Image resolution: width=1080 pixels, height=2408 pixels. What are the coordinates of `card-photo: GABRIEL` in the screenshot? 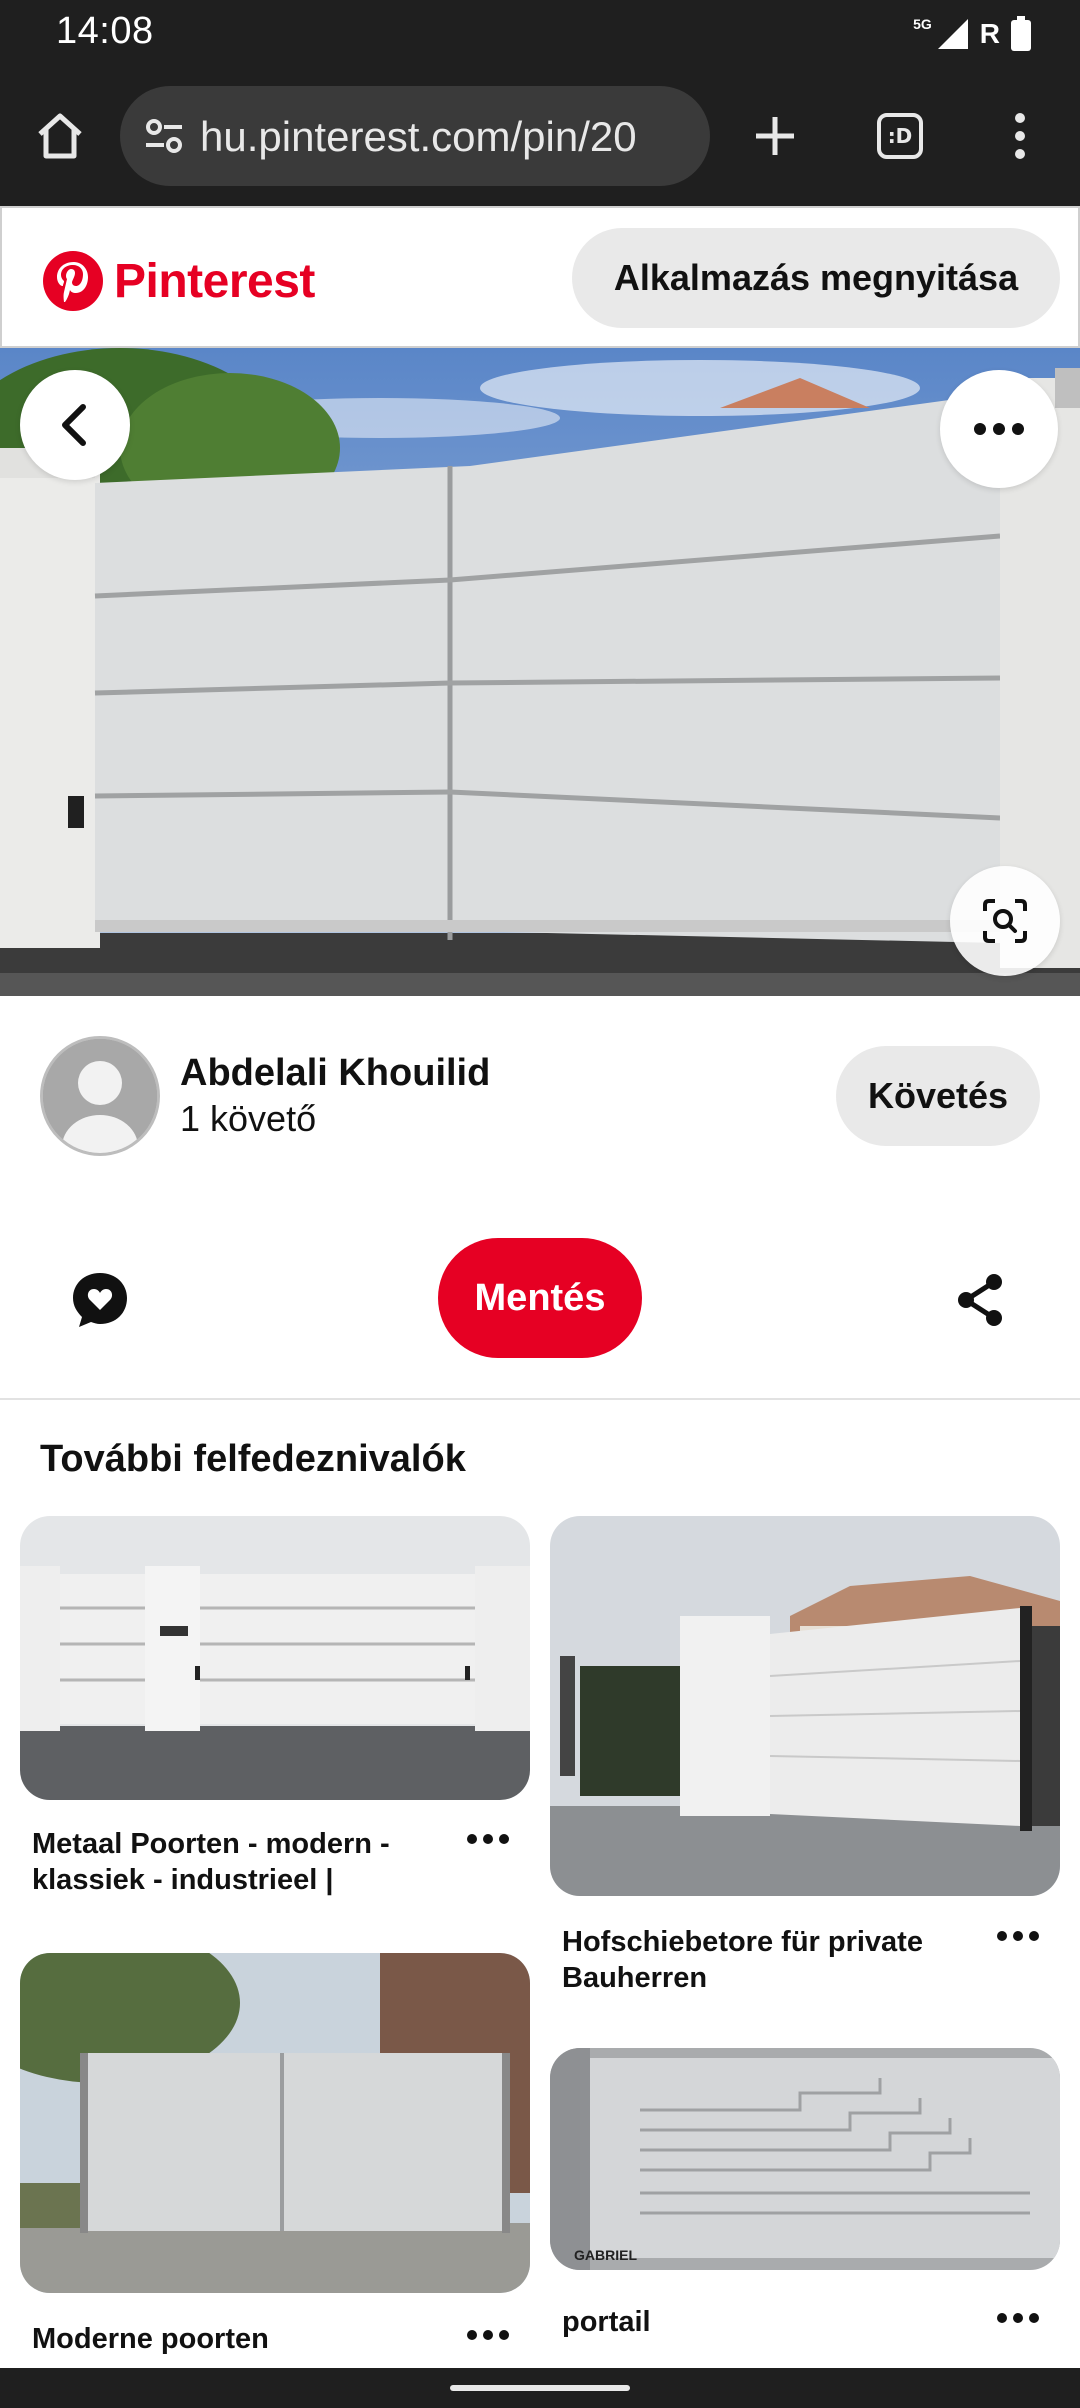 It's located at (805, 2159).